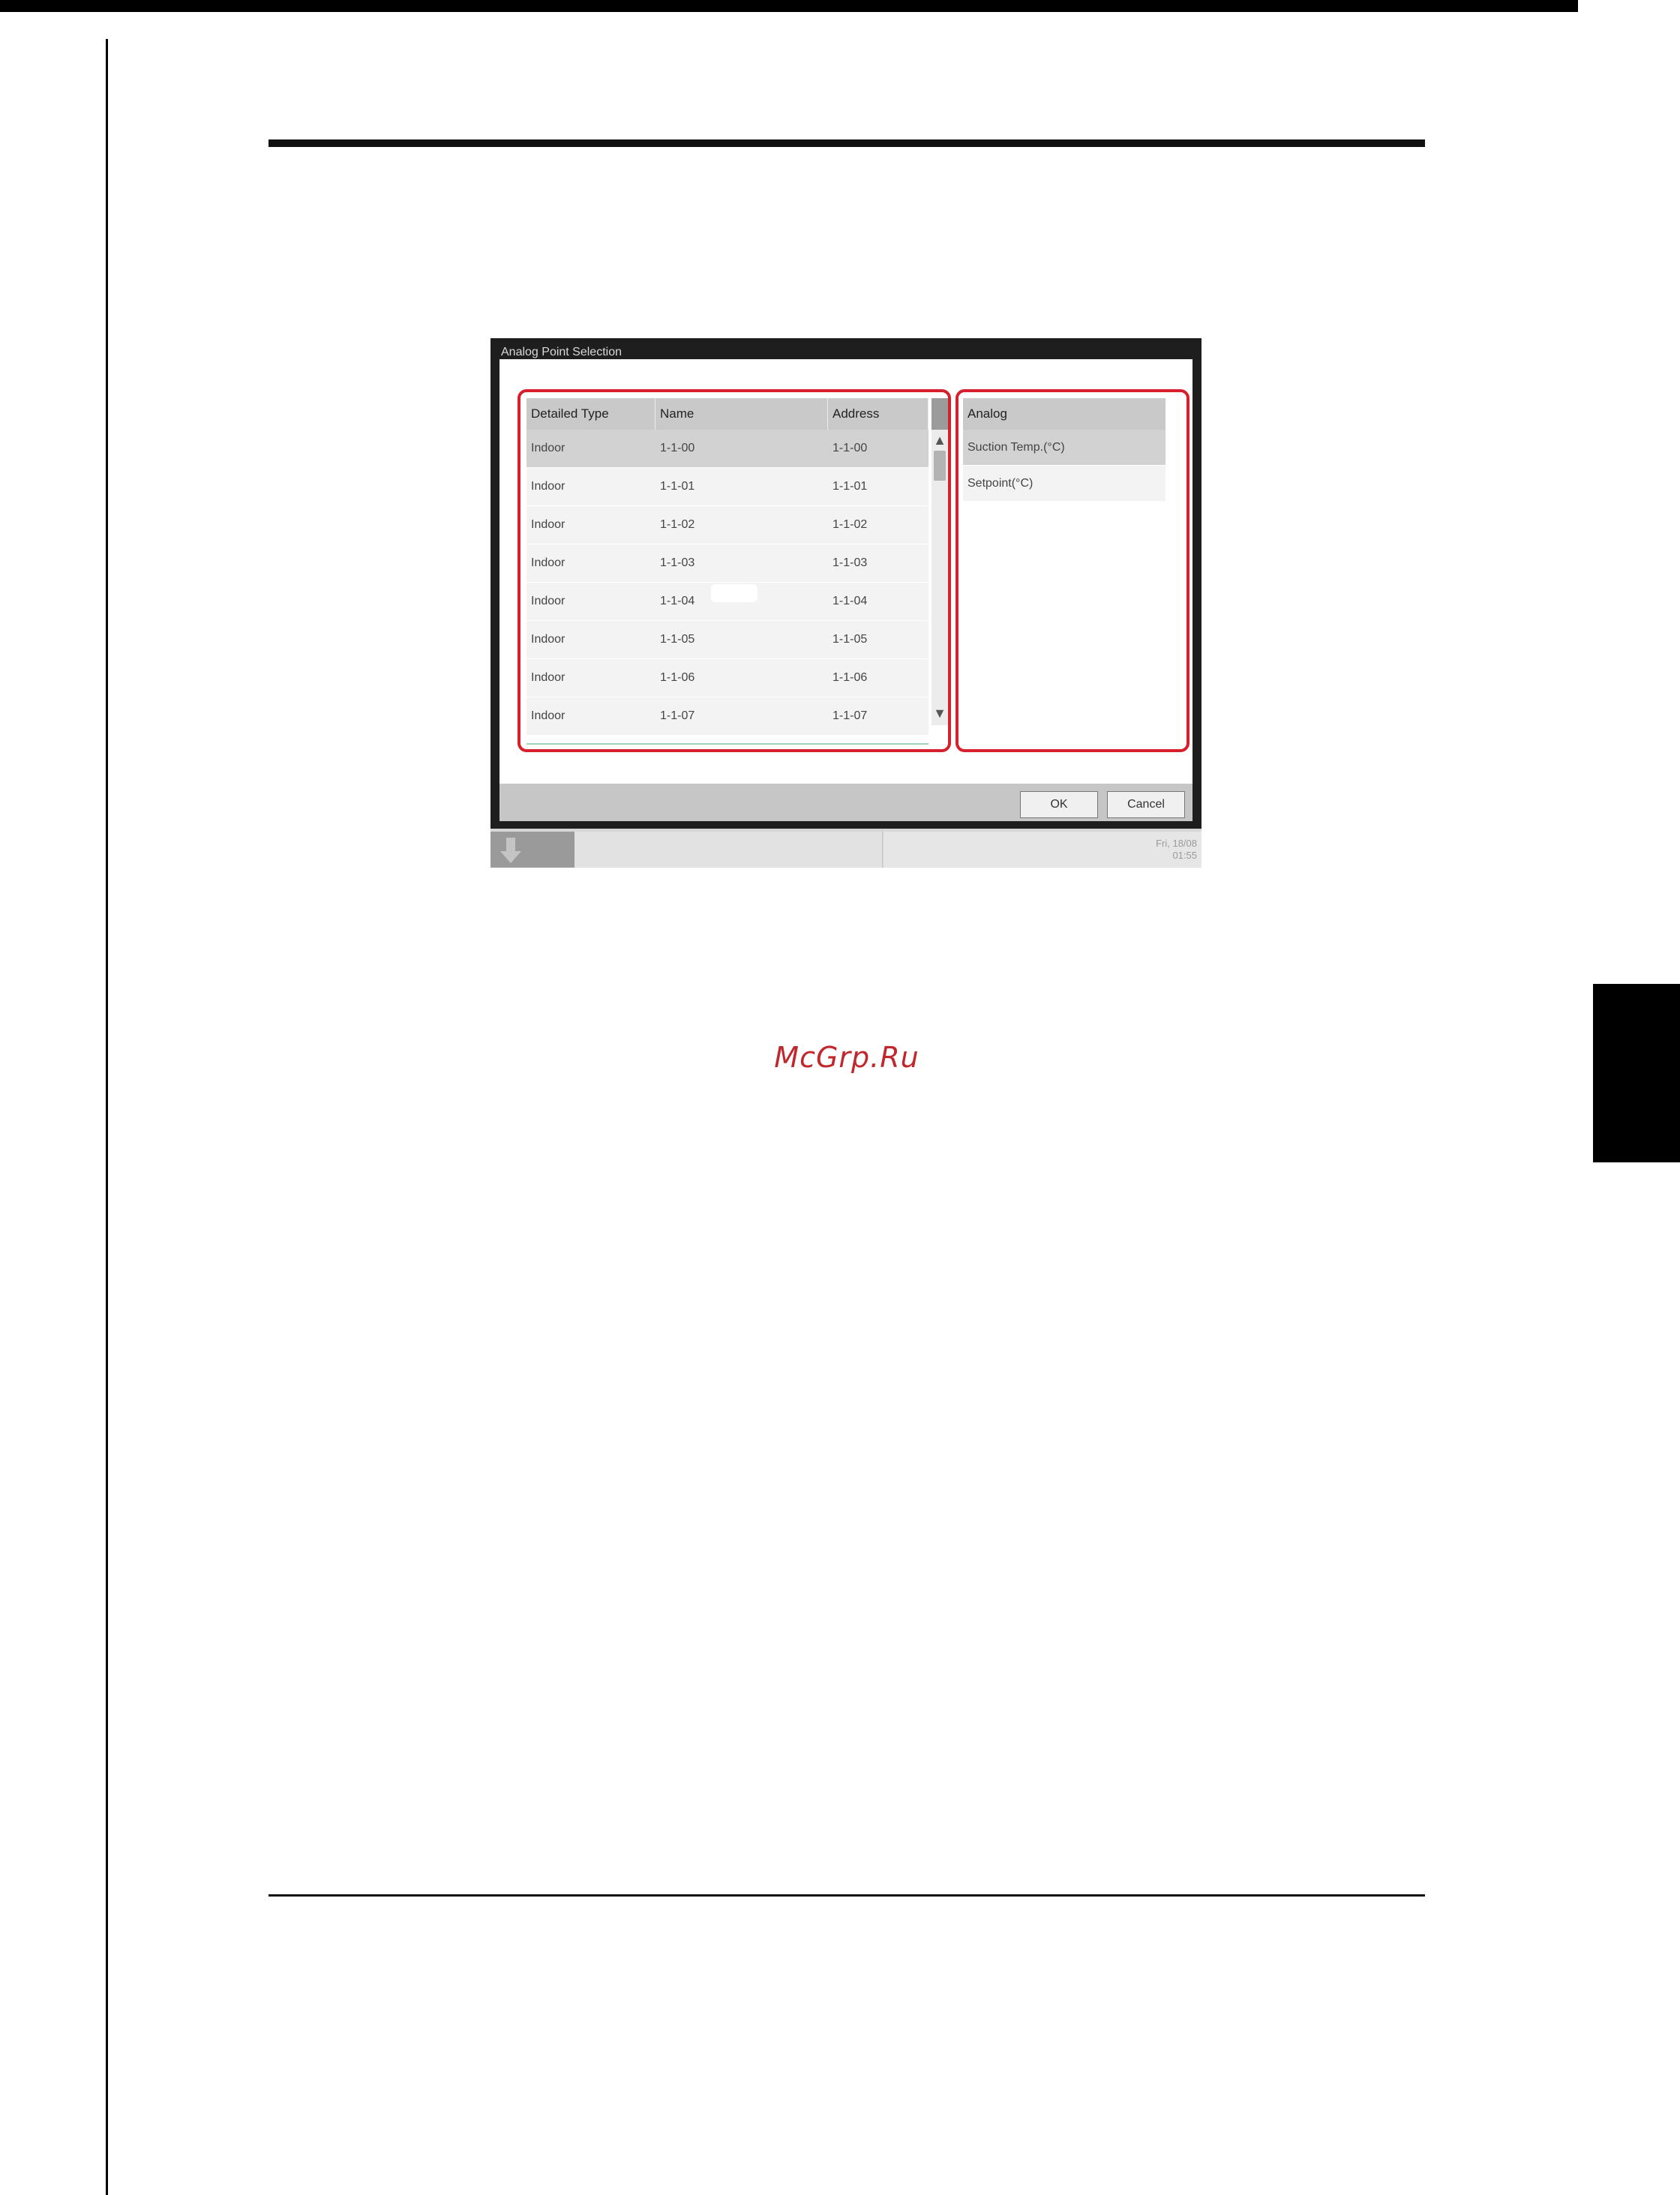 The height and width of the screenshot is (2195, 1680). I want to click on point-table-header: Detailed Type Name Address, so click(727, 414).